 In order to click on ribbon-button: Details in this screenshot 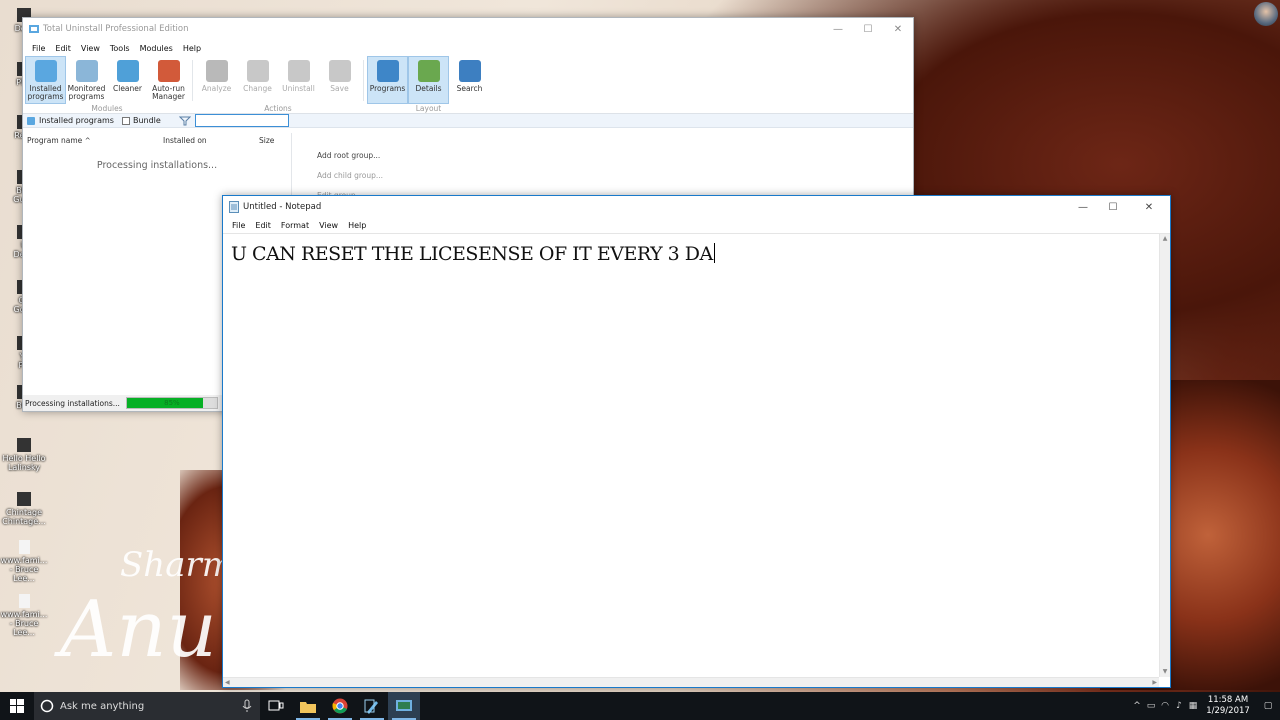, I will do `click(428, 80)`.